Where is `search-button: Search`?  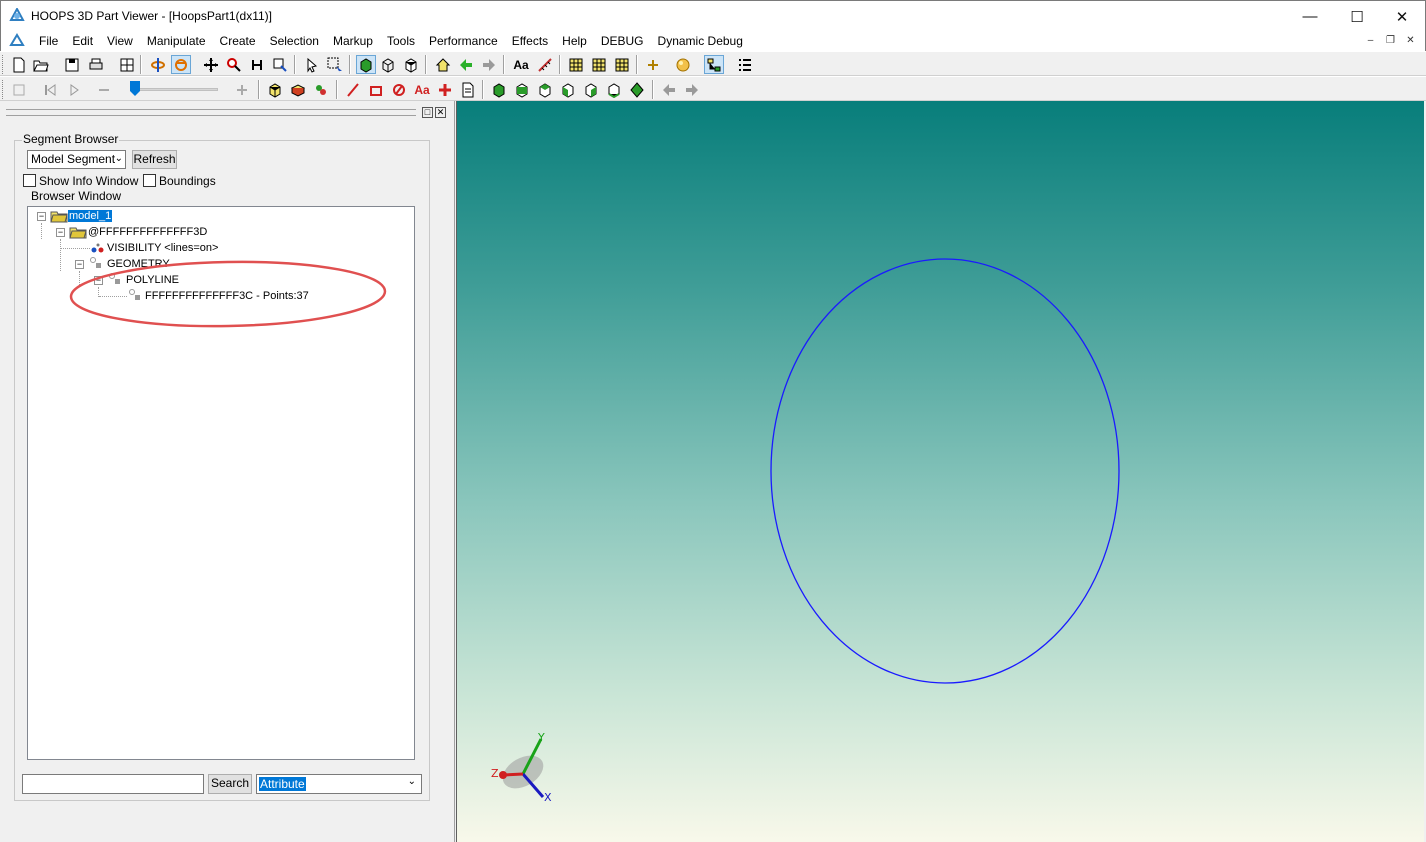
search-button: Search is located at coordinates (230, 784).